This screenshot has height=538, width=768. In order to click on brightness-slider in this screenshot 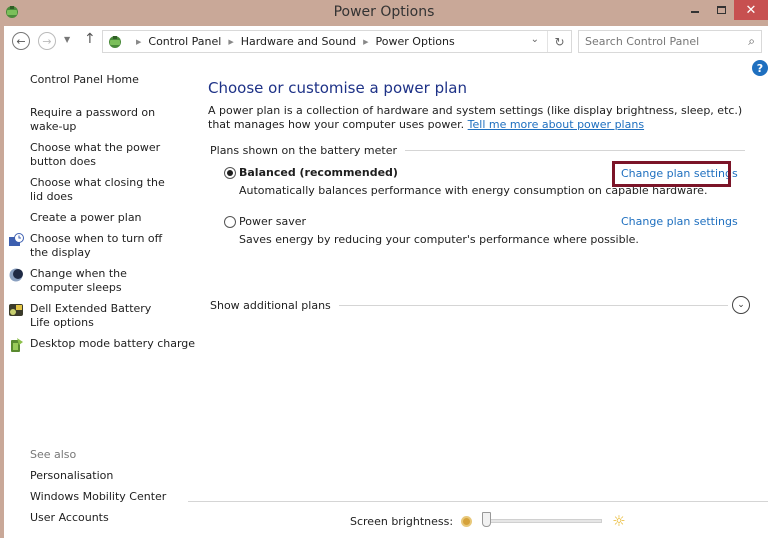, I will do `click(542, 521)`.